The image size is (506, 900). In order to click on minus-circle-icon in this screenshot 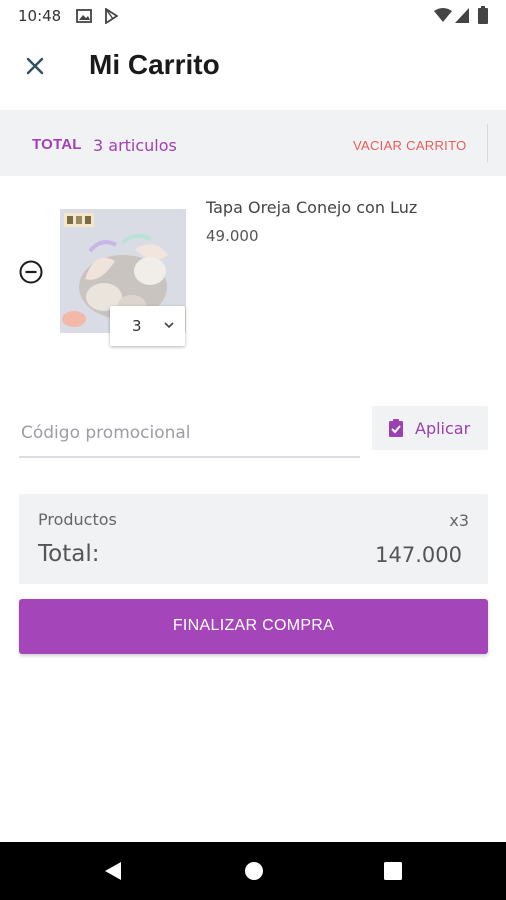, I will do `click(31, 272)`.